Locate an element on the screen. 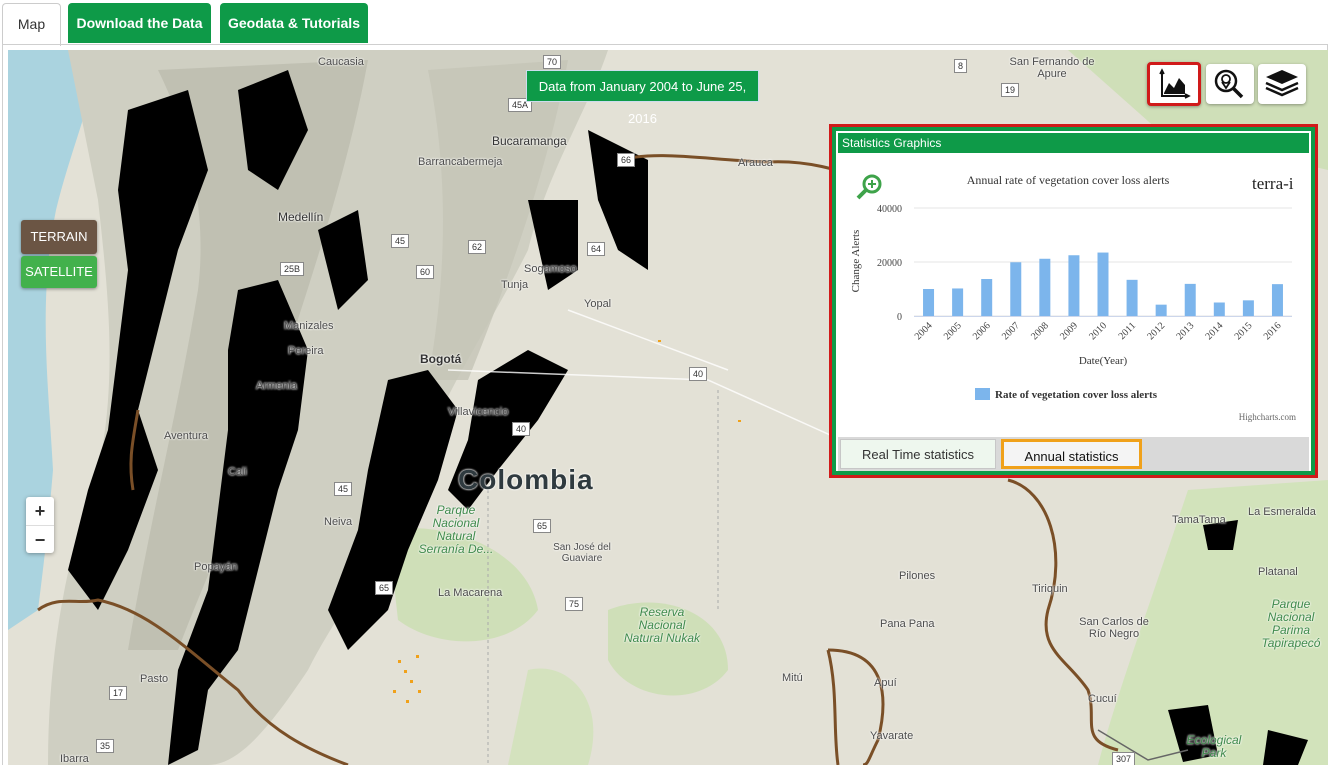 The image size is (1333, 765). chart-y-ticks: 0 20000 40000 is located at coordinates (889, 263).